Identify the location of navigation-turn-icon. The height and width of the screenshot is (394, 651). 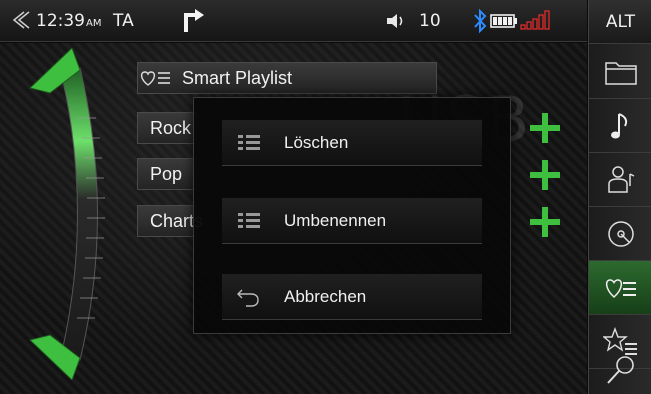
(194, 20).